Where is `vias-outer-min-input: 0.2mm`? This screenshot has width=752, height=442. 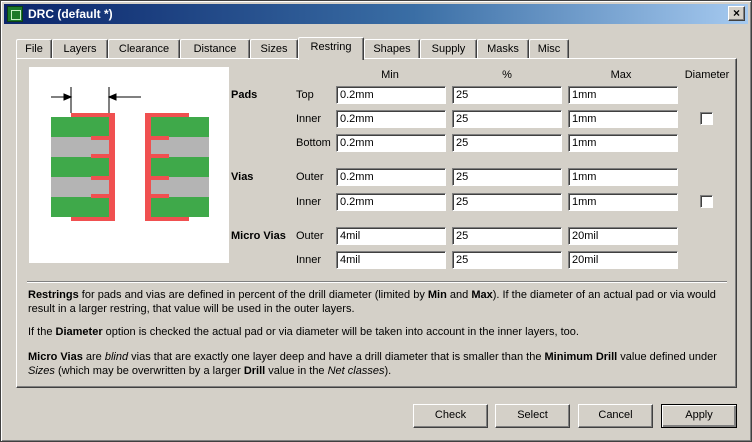
vias-outer-min-input: 0.2mm is located at coordinates (391, 177).